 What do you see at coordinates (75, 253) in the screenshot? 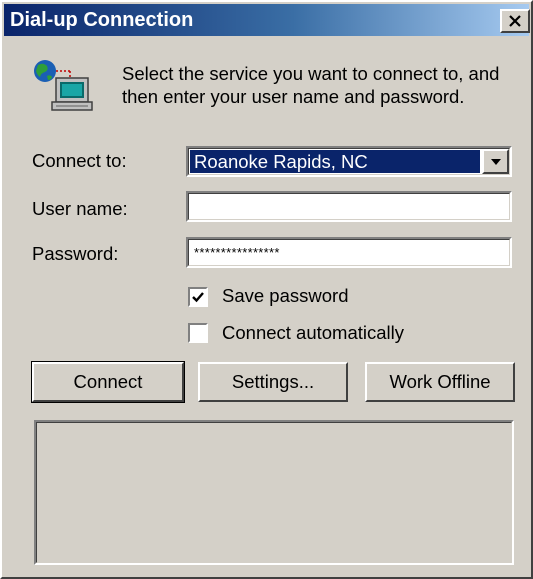
I see `password-label: Password:` at bounding box center [75, 253].